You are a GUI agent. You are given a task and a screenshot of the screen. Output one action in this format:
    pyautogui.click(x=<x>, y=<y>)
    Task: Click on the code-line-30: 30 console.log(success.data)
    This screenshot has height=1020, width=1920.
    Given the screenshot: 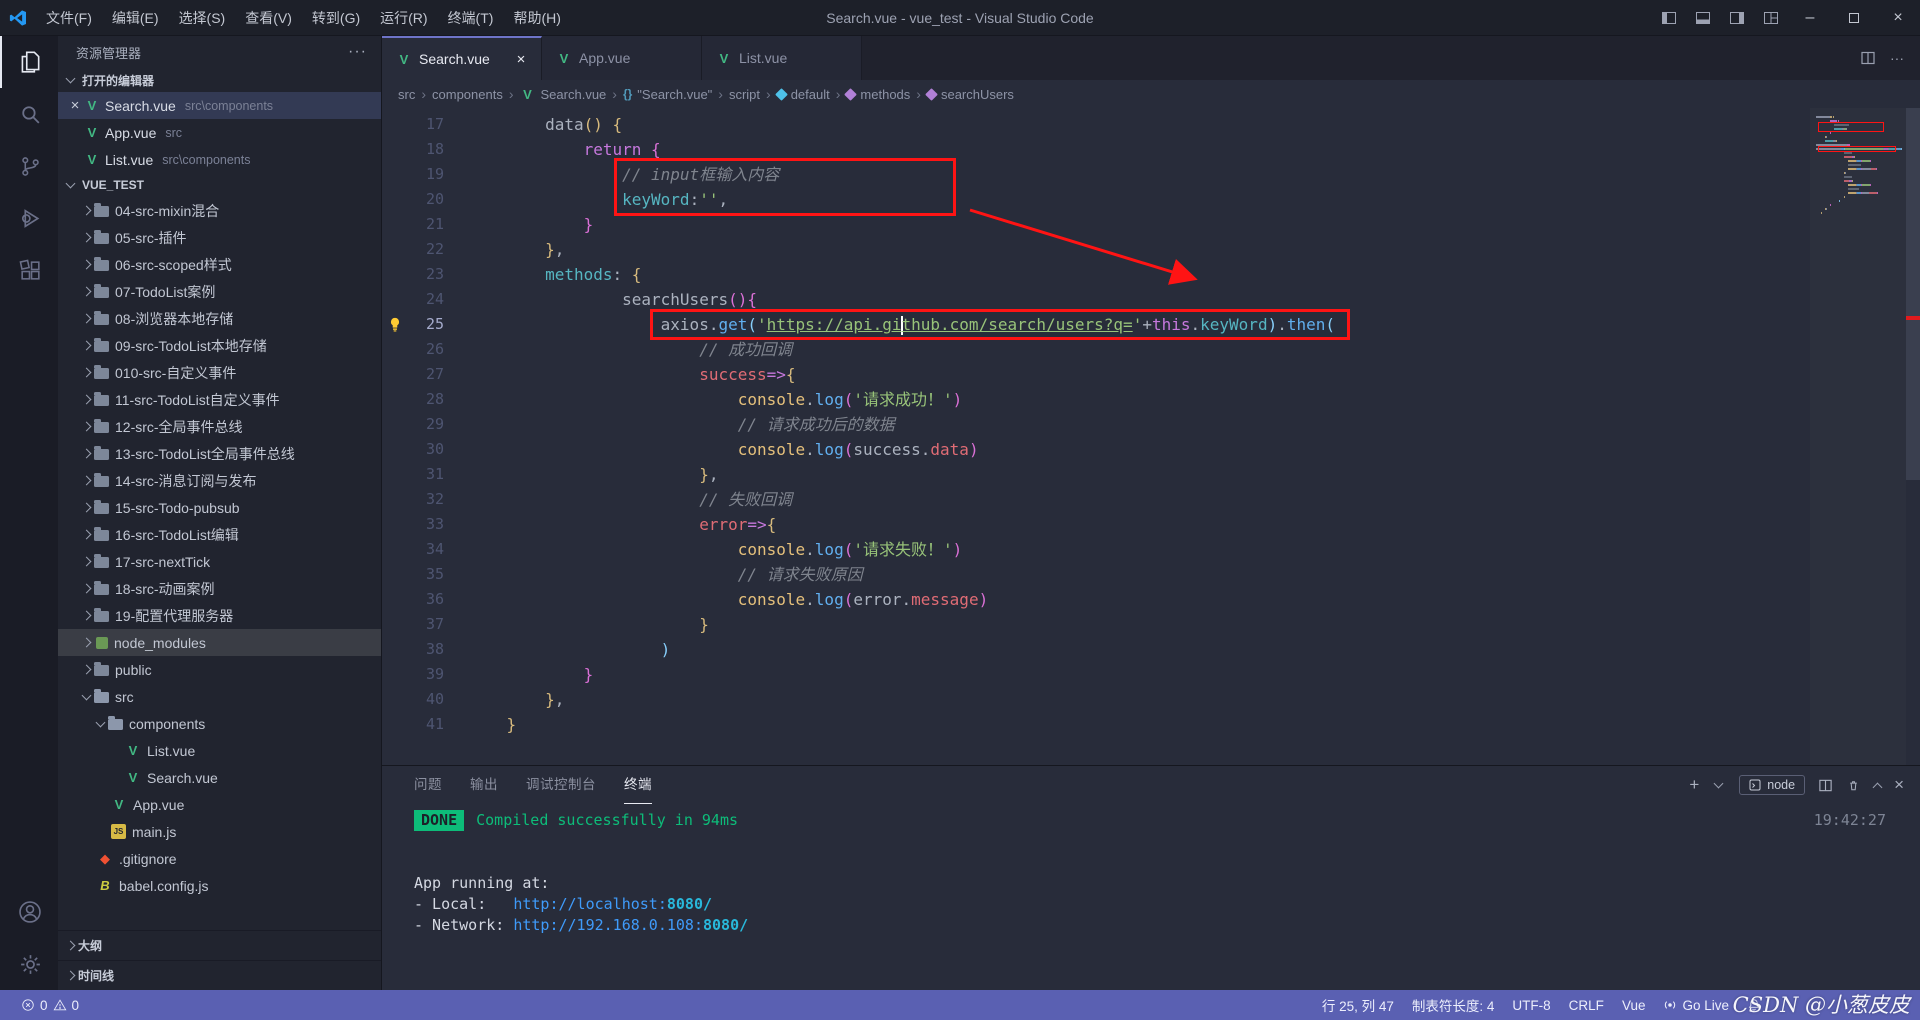 What is the action you would take?
    pyautogui.click(x=1091, y=449)
    